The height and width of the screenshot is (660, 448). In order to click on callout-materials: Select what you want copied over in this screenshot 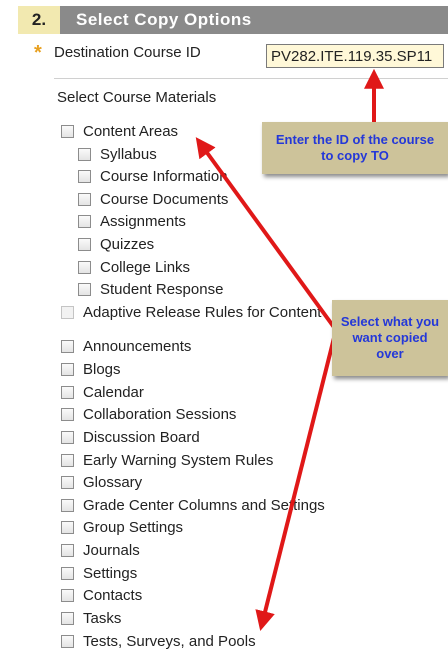, I will do `click(390, 338)`.